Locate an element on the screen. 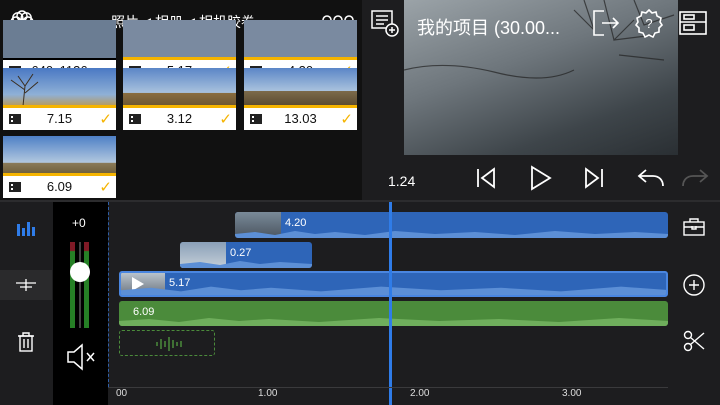 The height and width of the screenshot is (405, 720). undo-icon is located at coordinates (651, 178).